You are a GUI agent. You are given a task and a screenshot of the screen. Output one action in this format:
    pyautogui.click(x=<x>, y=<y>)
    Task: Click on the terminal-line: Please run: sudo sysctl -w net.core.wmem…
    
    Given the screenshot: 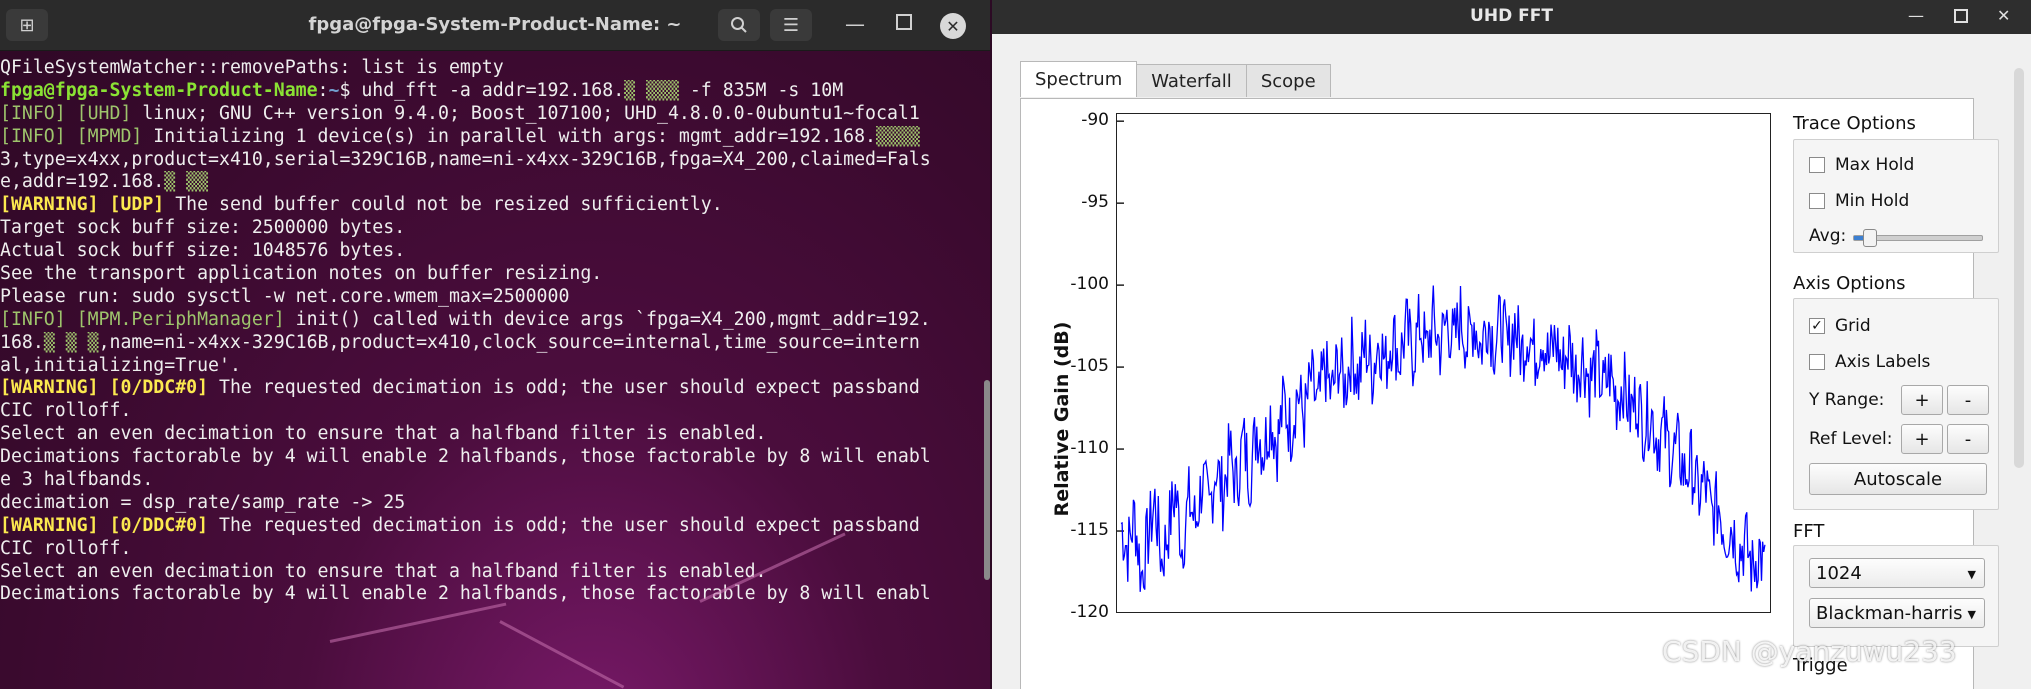 What is the action you would take?
    pyautogui.click(x=487, y=297)
    